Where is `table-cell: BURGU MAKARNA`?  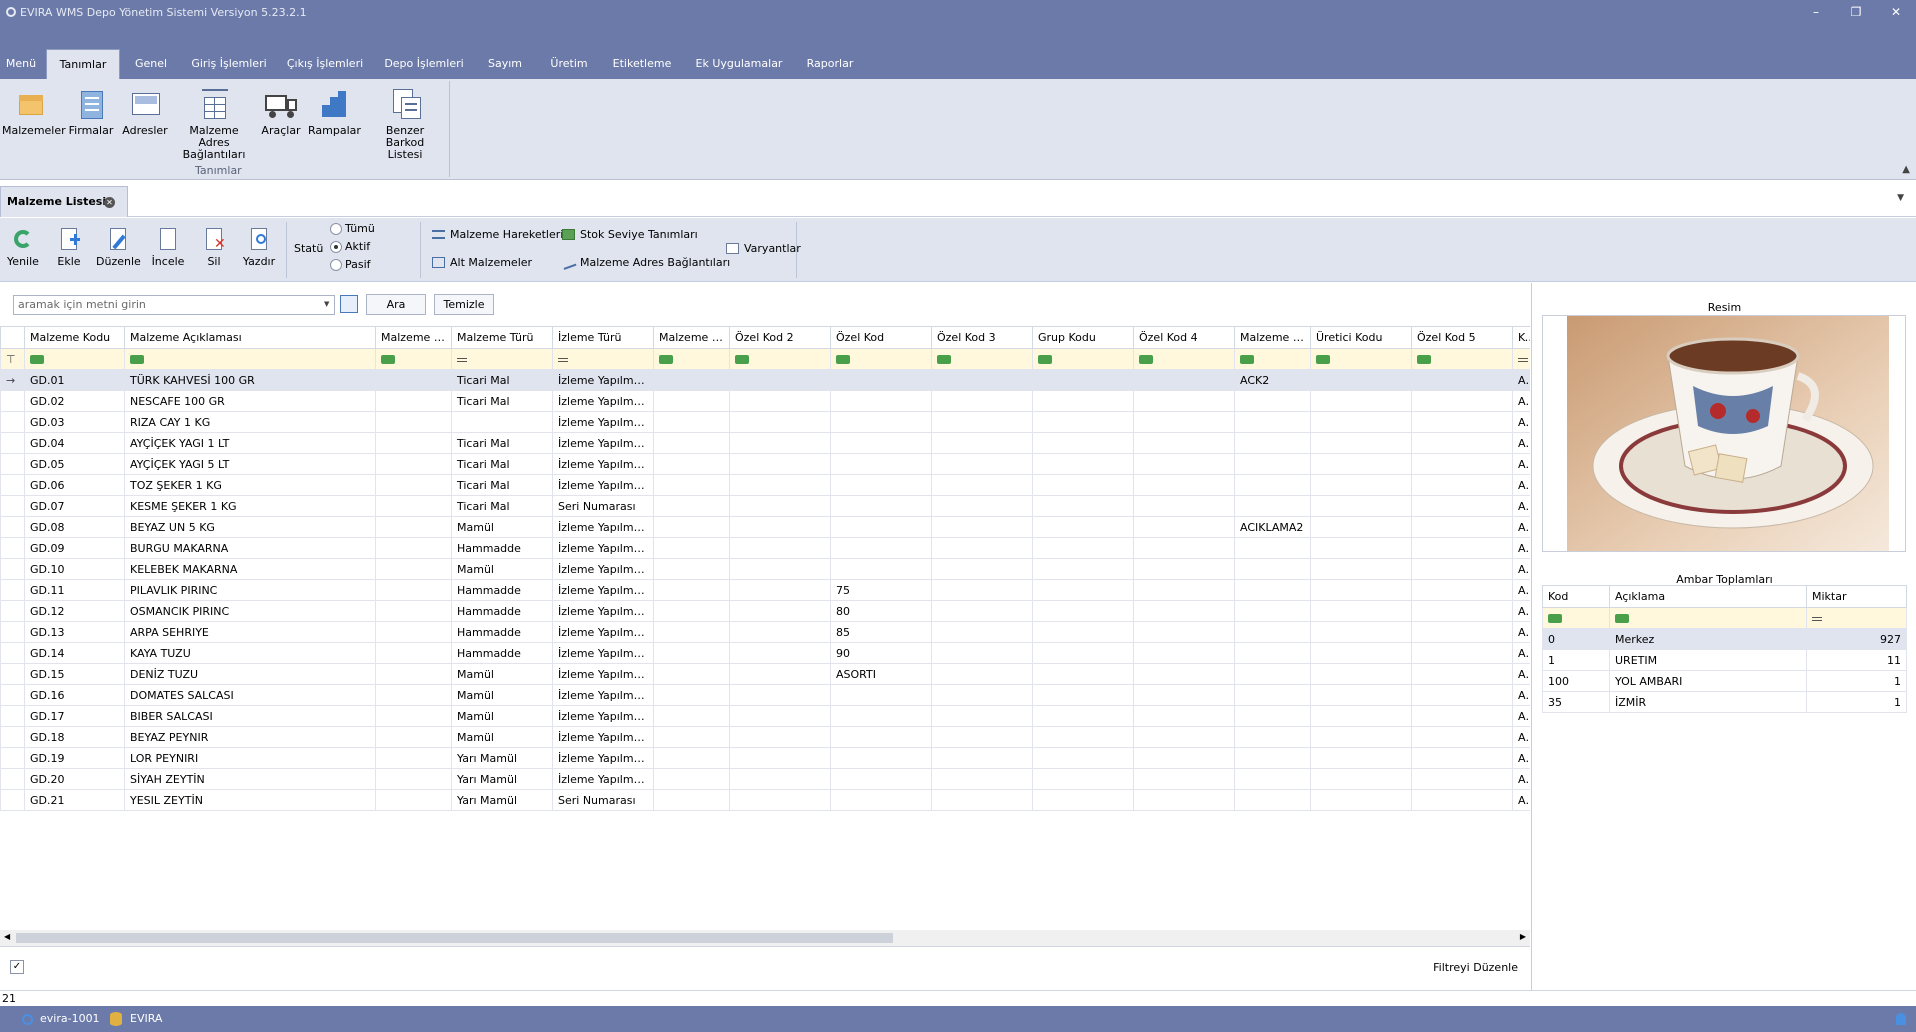
table-cell: BURGU MAKARNA is located at coordinates (250, 548).